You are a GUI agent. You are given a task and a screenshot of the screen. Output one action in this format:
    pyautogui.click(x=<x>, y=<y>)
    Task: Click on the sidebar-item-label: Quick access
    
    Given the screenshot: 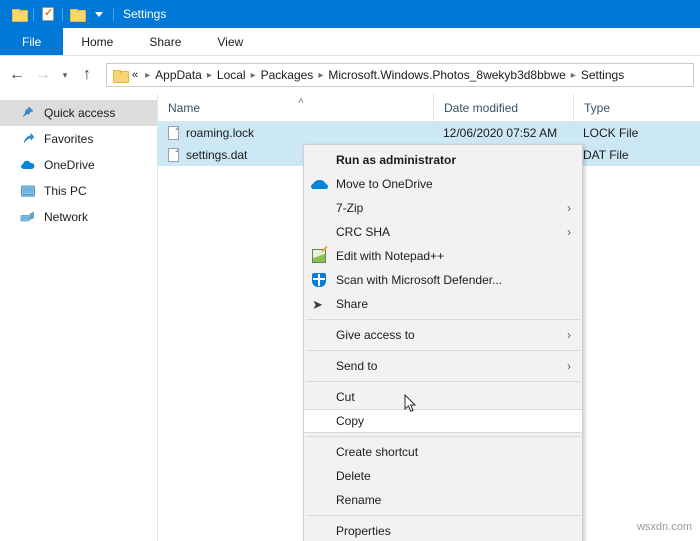 What is the action you would take?
    pyautogui.click(x=80, y=113)
    